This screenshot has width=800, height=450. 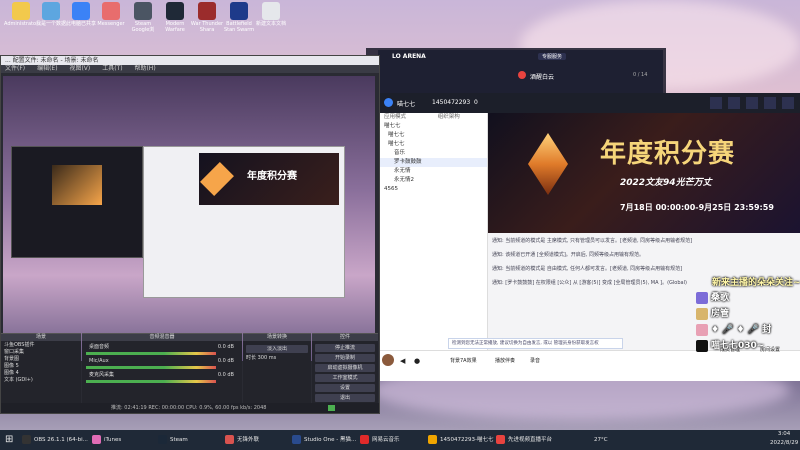 What do you see at coordinates (364, 439) in the screenshot?
I see `netease-music-icon` at bounding box center [364, 439].